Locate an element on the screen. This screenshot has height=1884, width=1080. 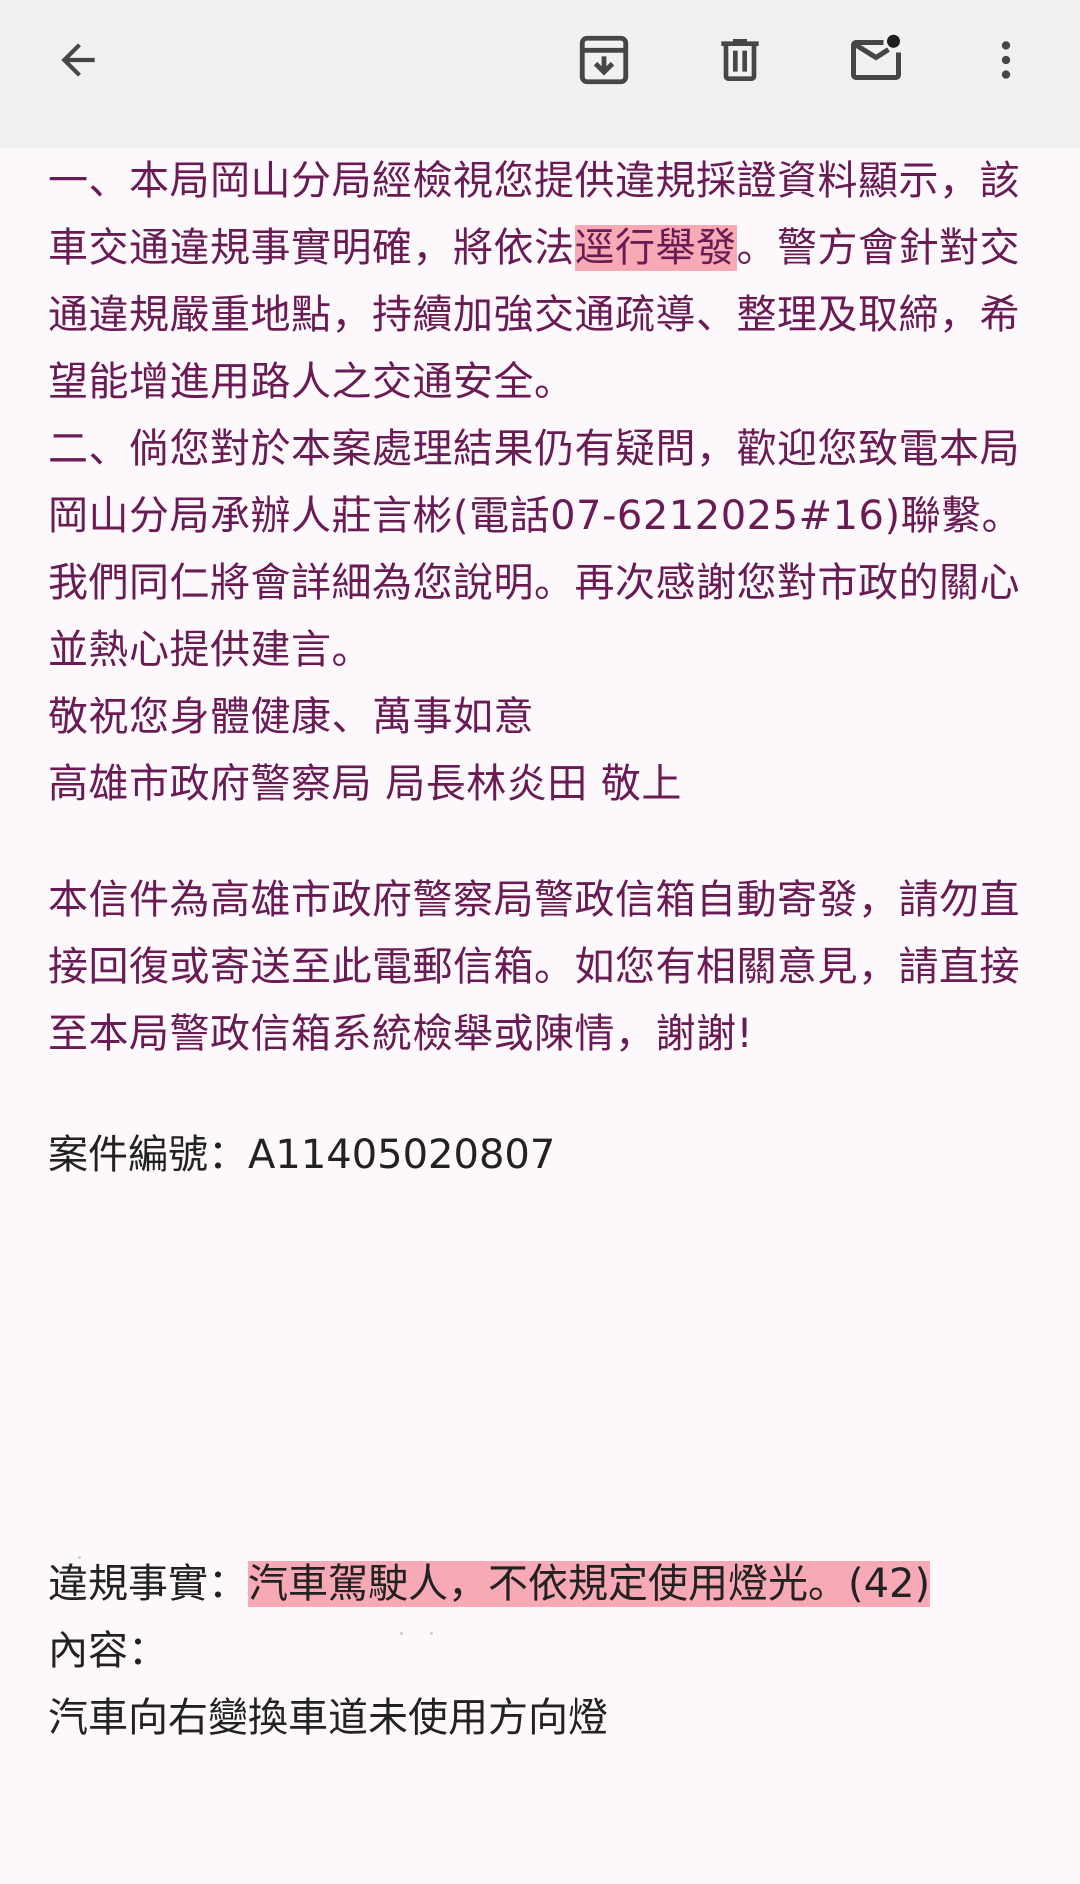
fact-label: 違規事實： is located at coordinates (148, 1584).